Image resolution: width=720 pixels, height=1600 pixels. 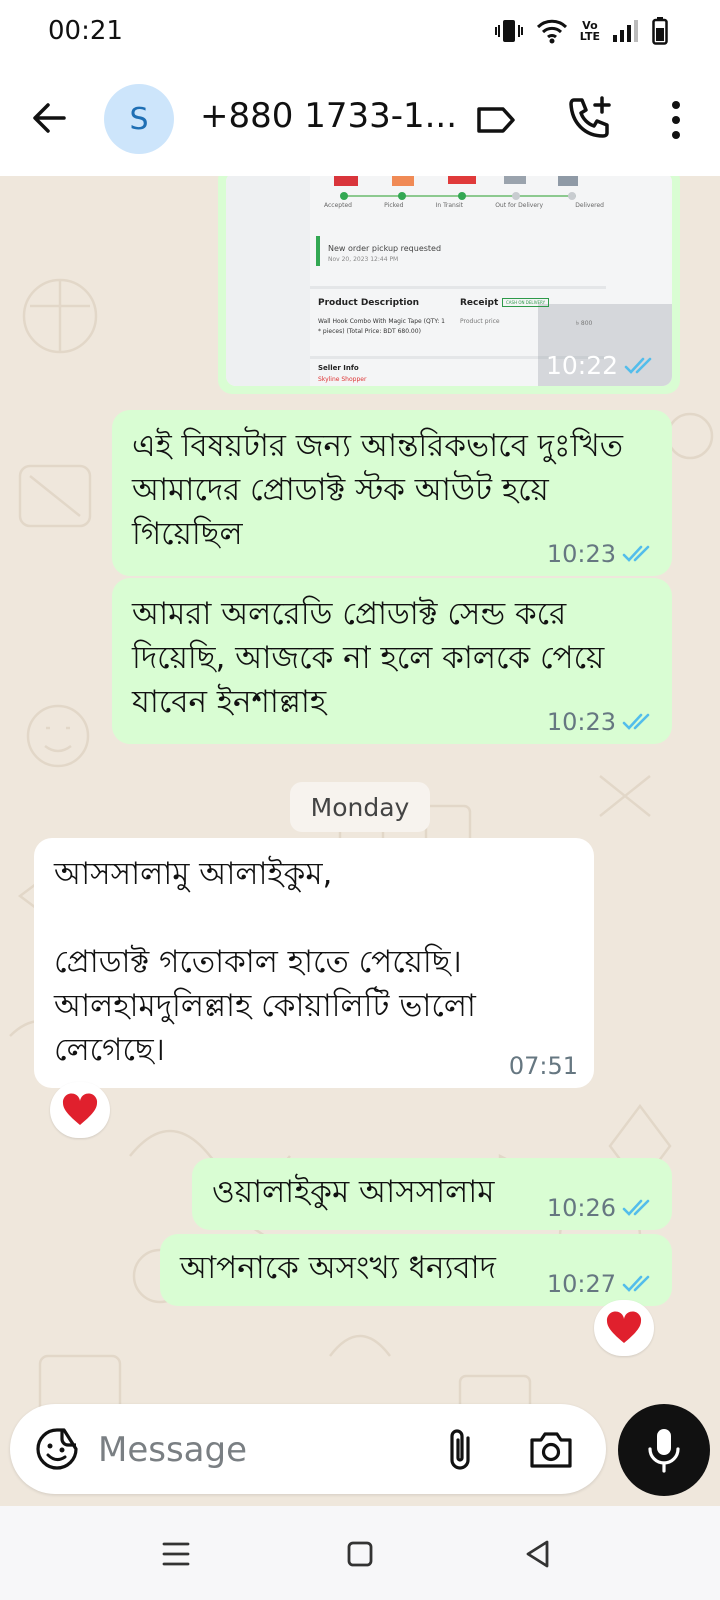 I want to click on price-value: ৳ 800, so click(x=584, y=323).